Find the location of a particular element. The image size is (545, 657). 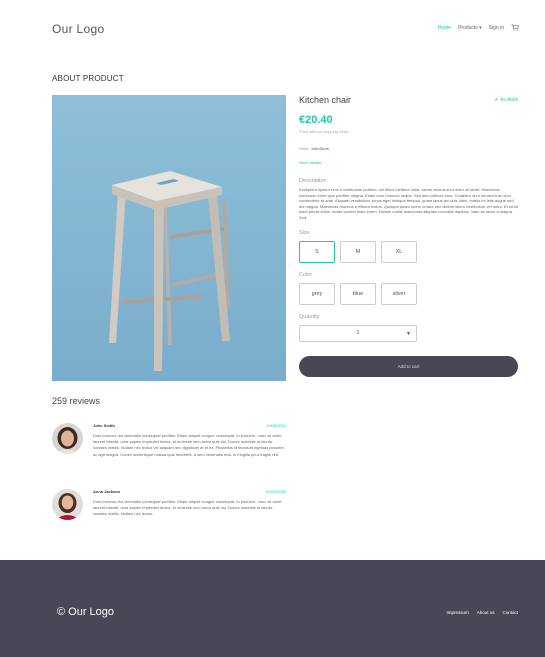

store-name: JohnStore is located at coordinates (320, 148).